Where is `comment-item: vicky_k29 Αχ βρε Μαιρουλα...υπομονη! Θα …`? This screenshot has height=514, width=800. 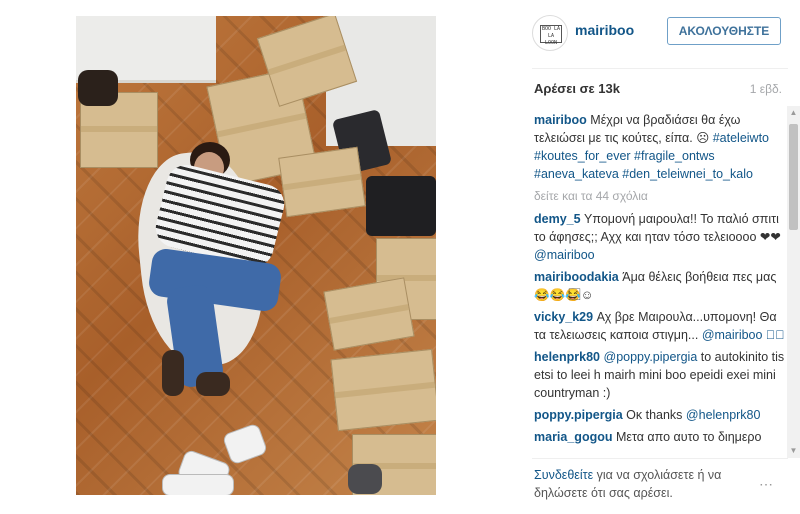 comment-item: vicky_k29 Αχ βρε Μαιρουλα...υπομονη! Θα … is located at coordinates (660, 326).